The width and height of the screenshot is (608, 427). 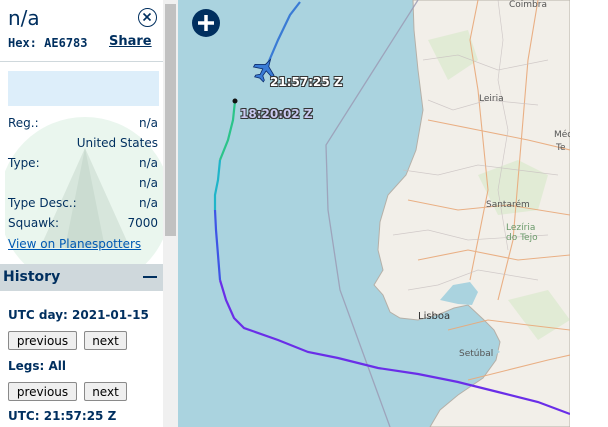 I want to click on leg-next-button: next, so click(x=105, y=391).